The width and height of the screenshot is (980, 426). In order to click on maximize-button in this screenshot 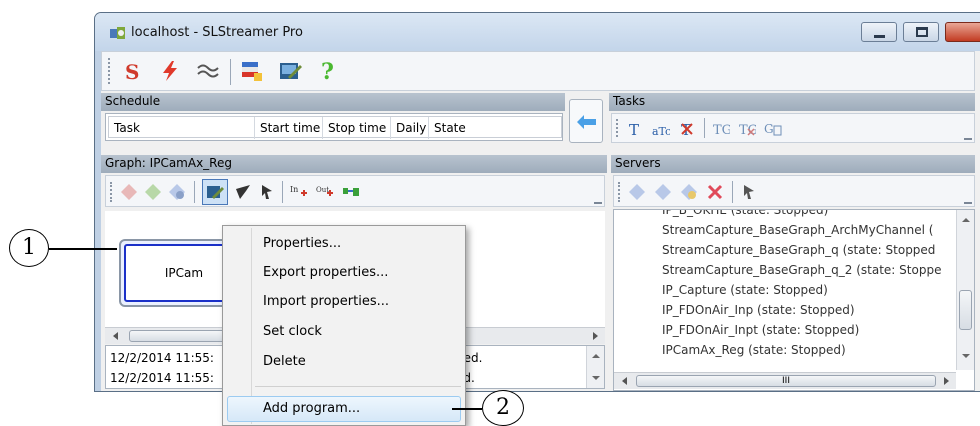, I will do `click(921, 32)`.